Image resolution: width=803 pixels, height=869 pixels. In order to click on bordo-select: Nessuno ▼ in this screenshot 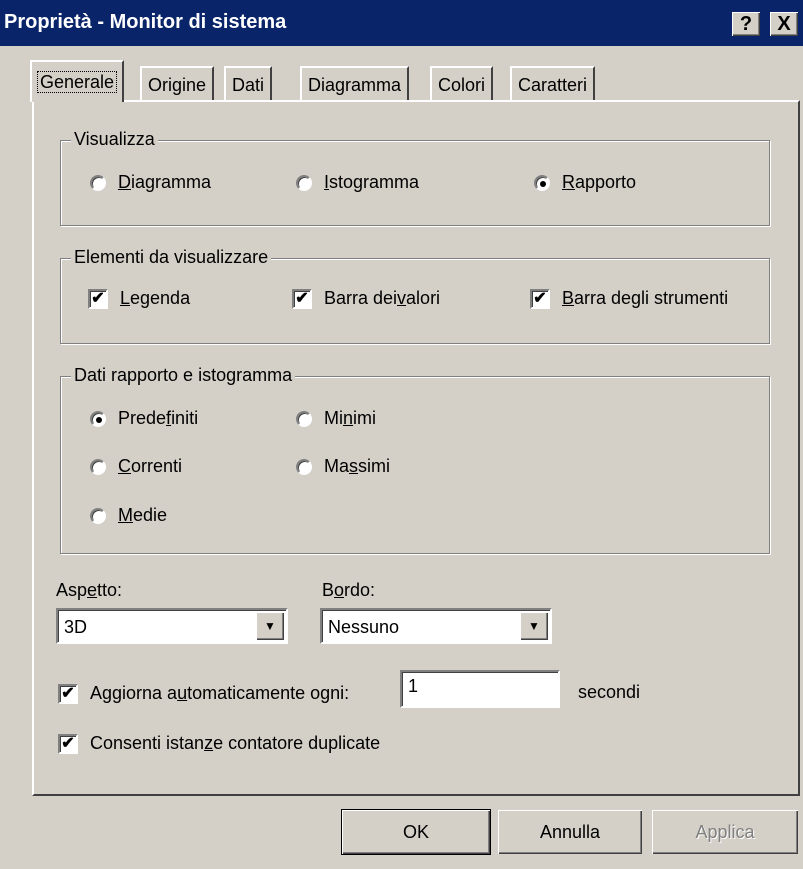, I will do `click(436, 626)`.